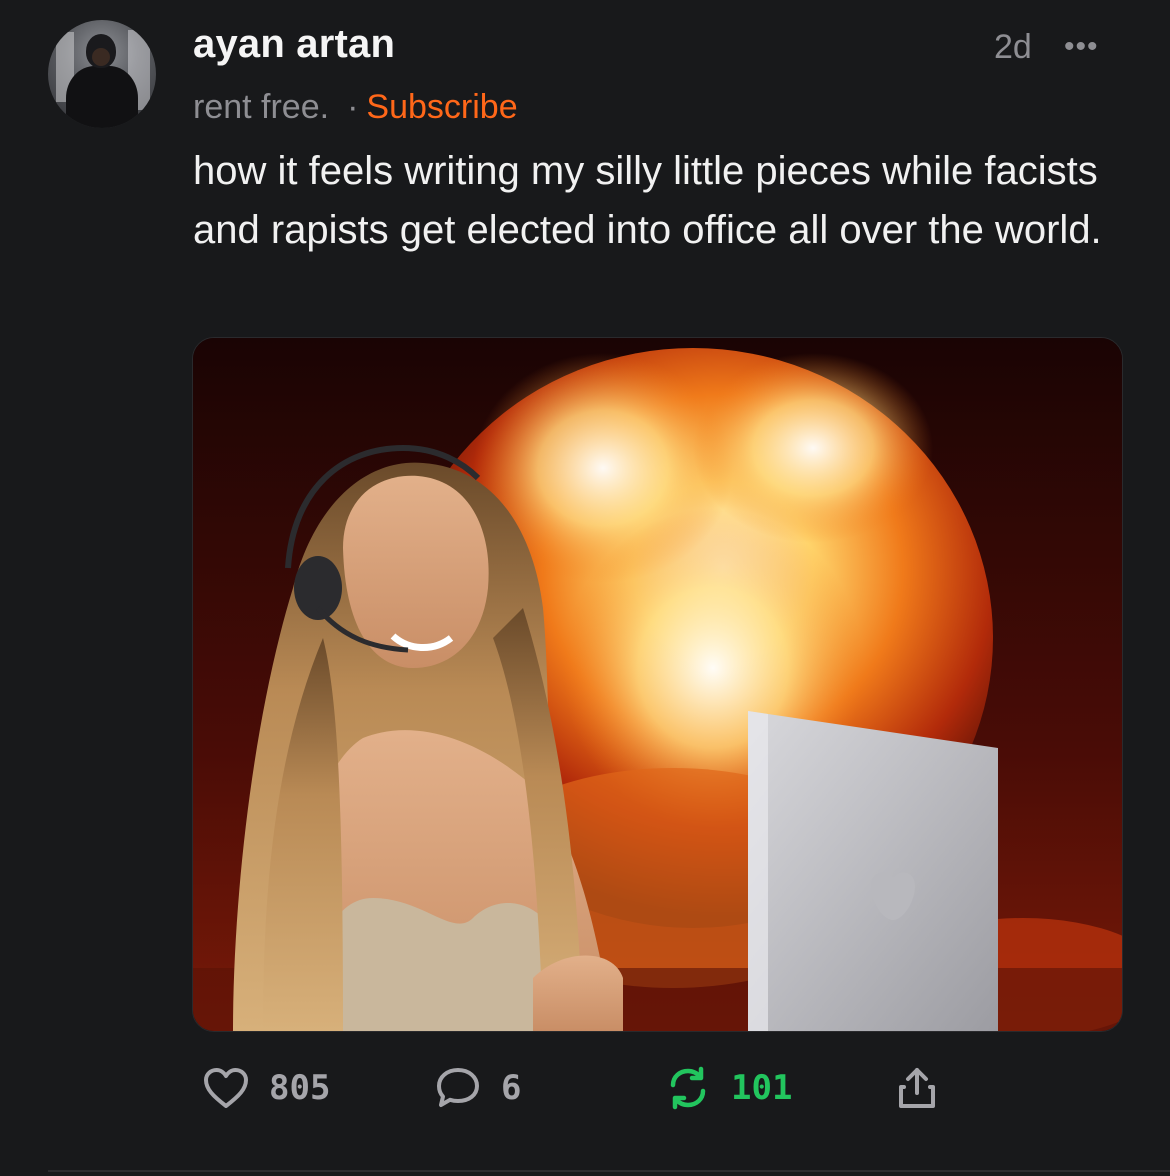 The width and height of the screenshot is (1170, 1176). Describe the element at coordinates (1081, 47) in the screenshot. I see `more-dots-icon: •••` at that location.